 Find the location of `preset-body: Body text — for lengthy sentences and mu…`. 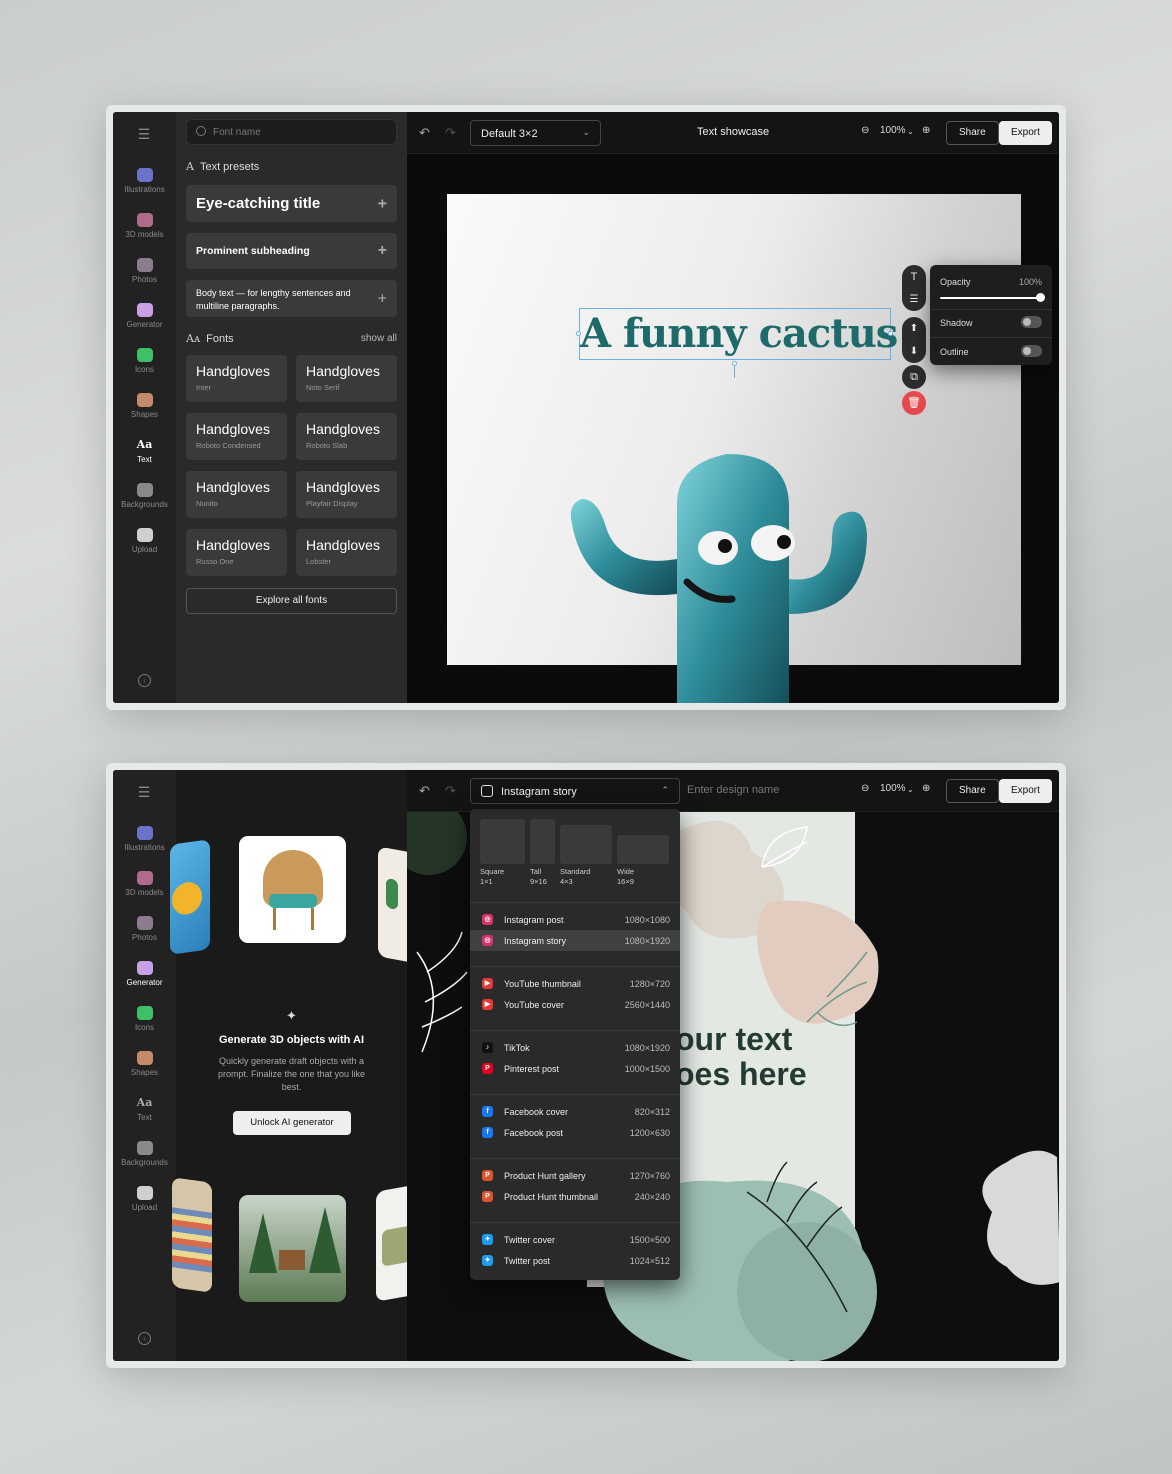

preset-body: Body text — for lengthy sentences and mu… is located at coordinates (291, 298).